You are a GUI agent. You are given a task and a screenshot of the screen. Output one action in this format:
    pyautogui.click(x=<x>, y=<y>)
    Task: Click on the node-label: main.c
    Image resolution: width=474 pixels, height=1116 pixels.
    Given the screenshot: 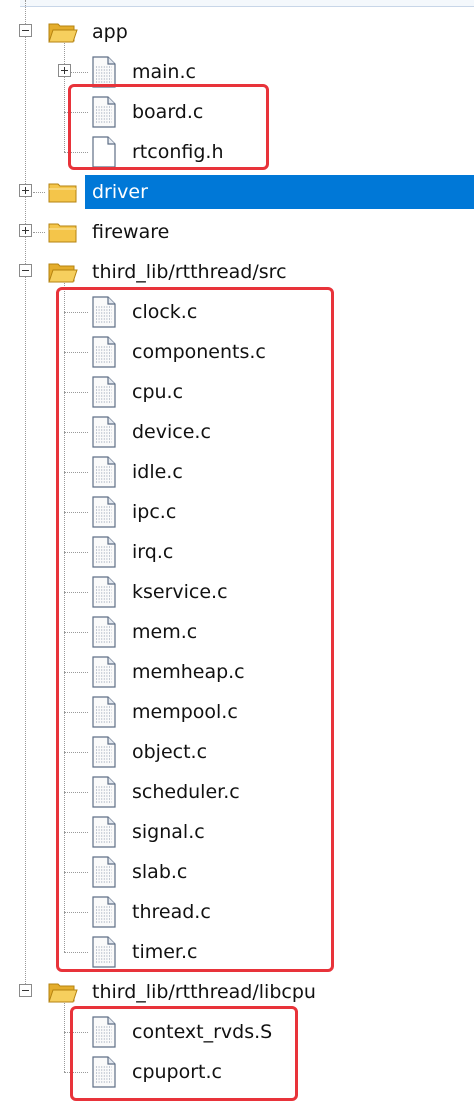 What is the action you would take?
    pyautogui.click(x=164, y=72)
    